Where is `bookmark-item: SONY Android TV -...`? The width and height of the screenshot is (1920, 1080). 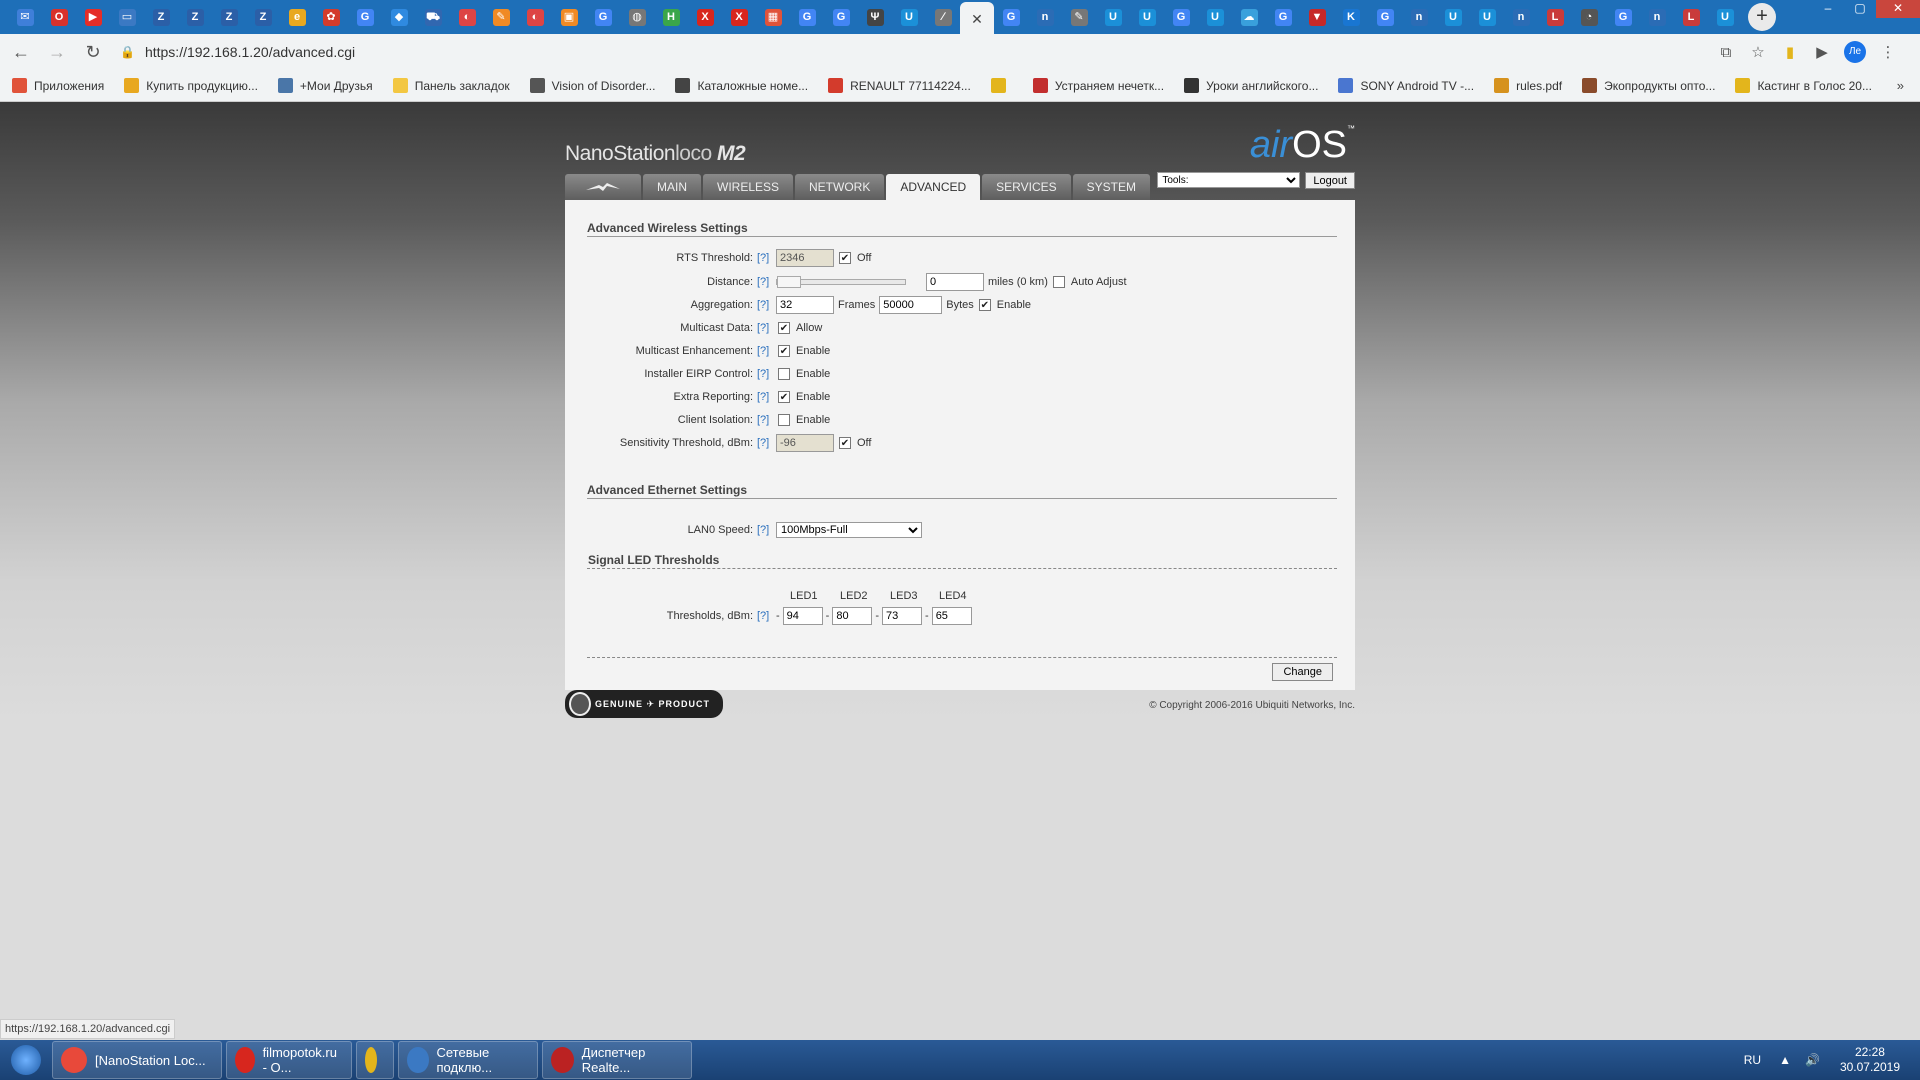 bookmark-item: SONY Android TV -... is located at coordinates (1406, 85).